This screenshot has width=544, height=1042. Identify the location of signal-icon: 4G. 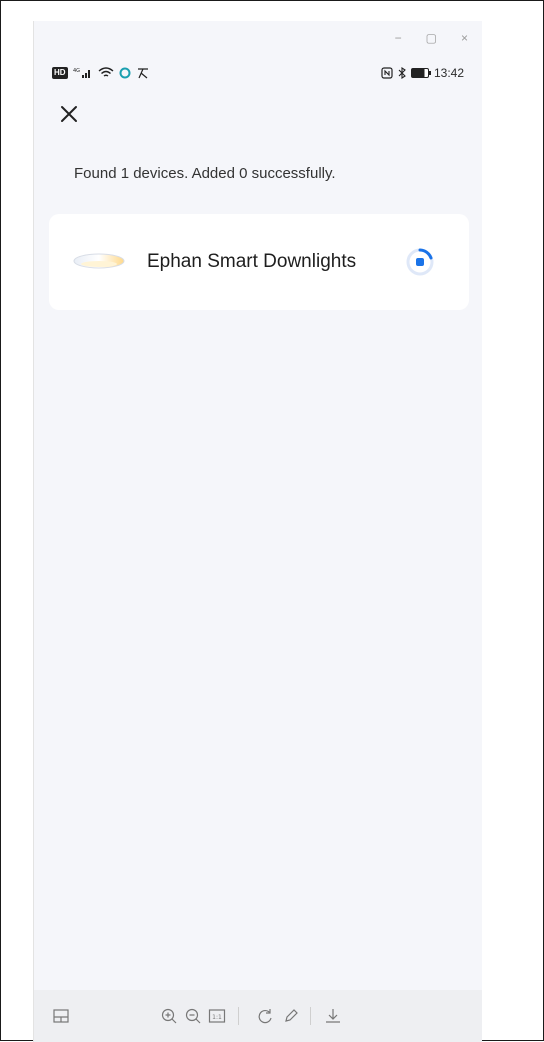
(81, 73).